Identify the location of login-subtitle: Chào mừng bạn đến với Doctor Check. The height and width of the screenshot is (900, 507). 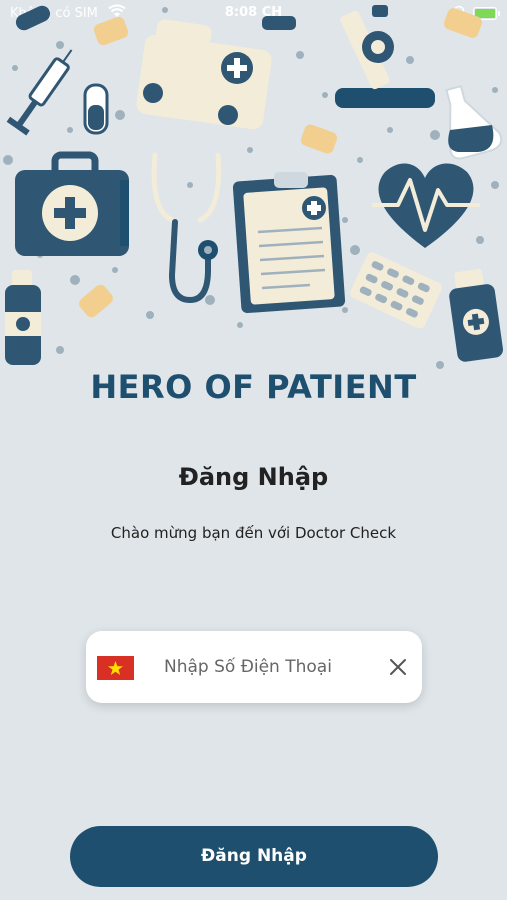
(253, 533).